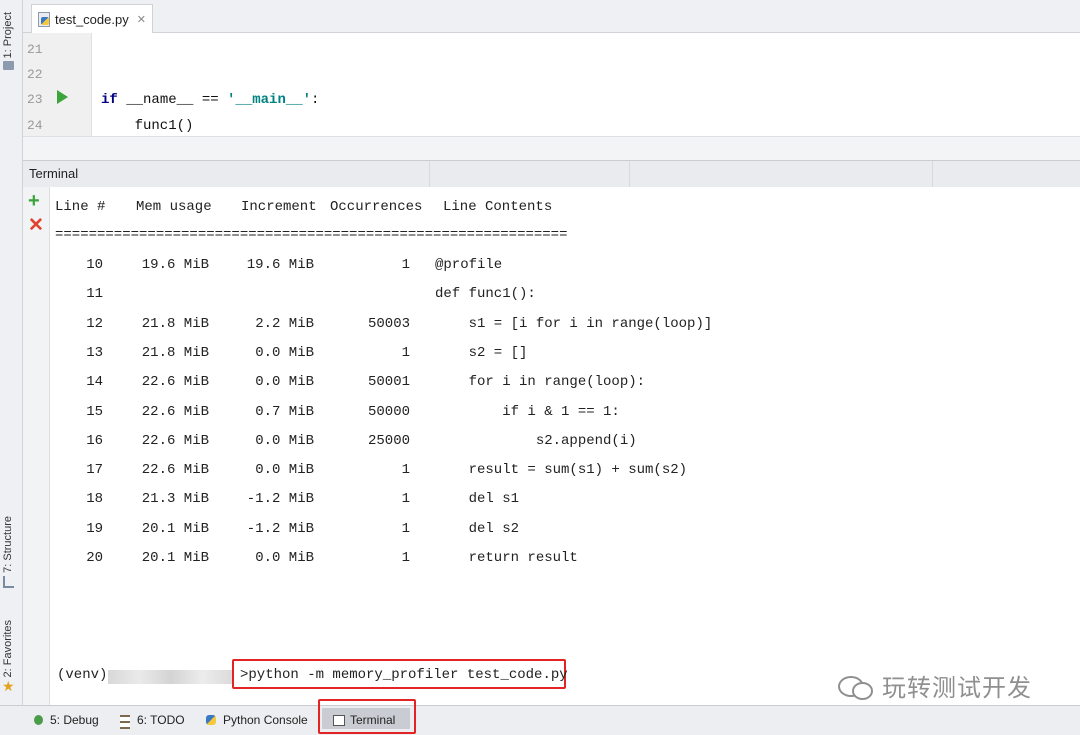 The height and width of the screenshot is (735, 1080). I want to click on header-line-contents: Line Contents, so click(498, 207).